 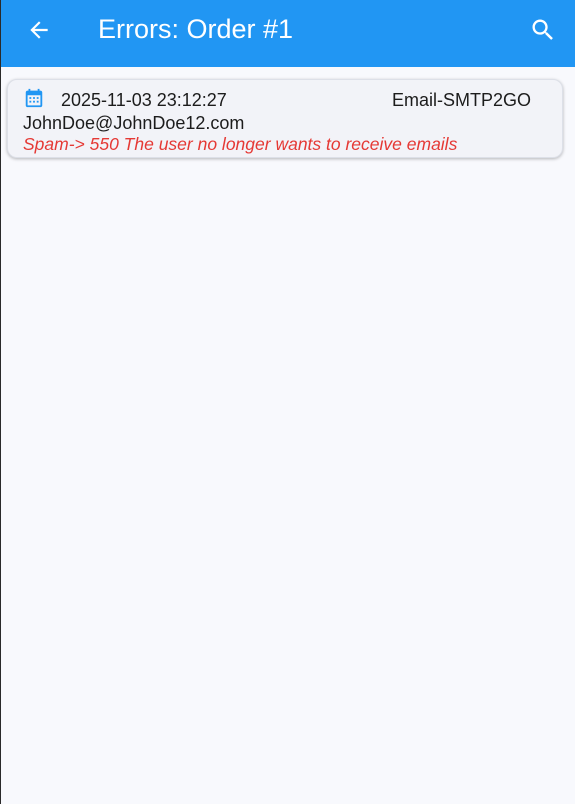 I want to click on search-button, so click(x=543, y=30).